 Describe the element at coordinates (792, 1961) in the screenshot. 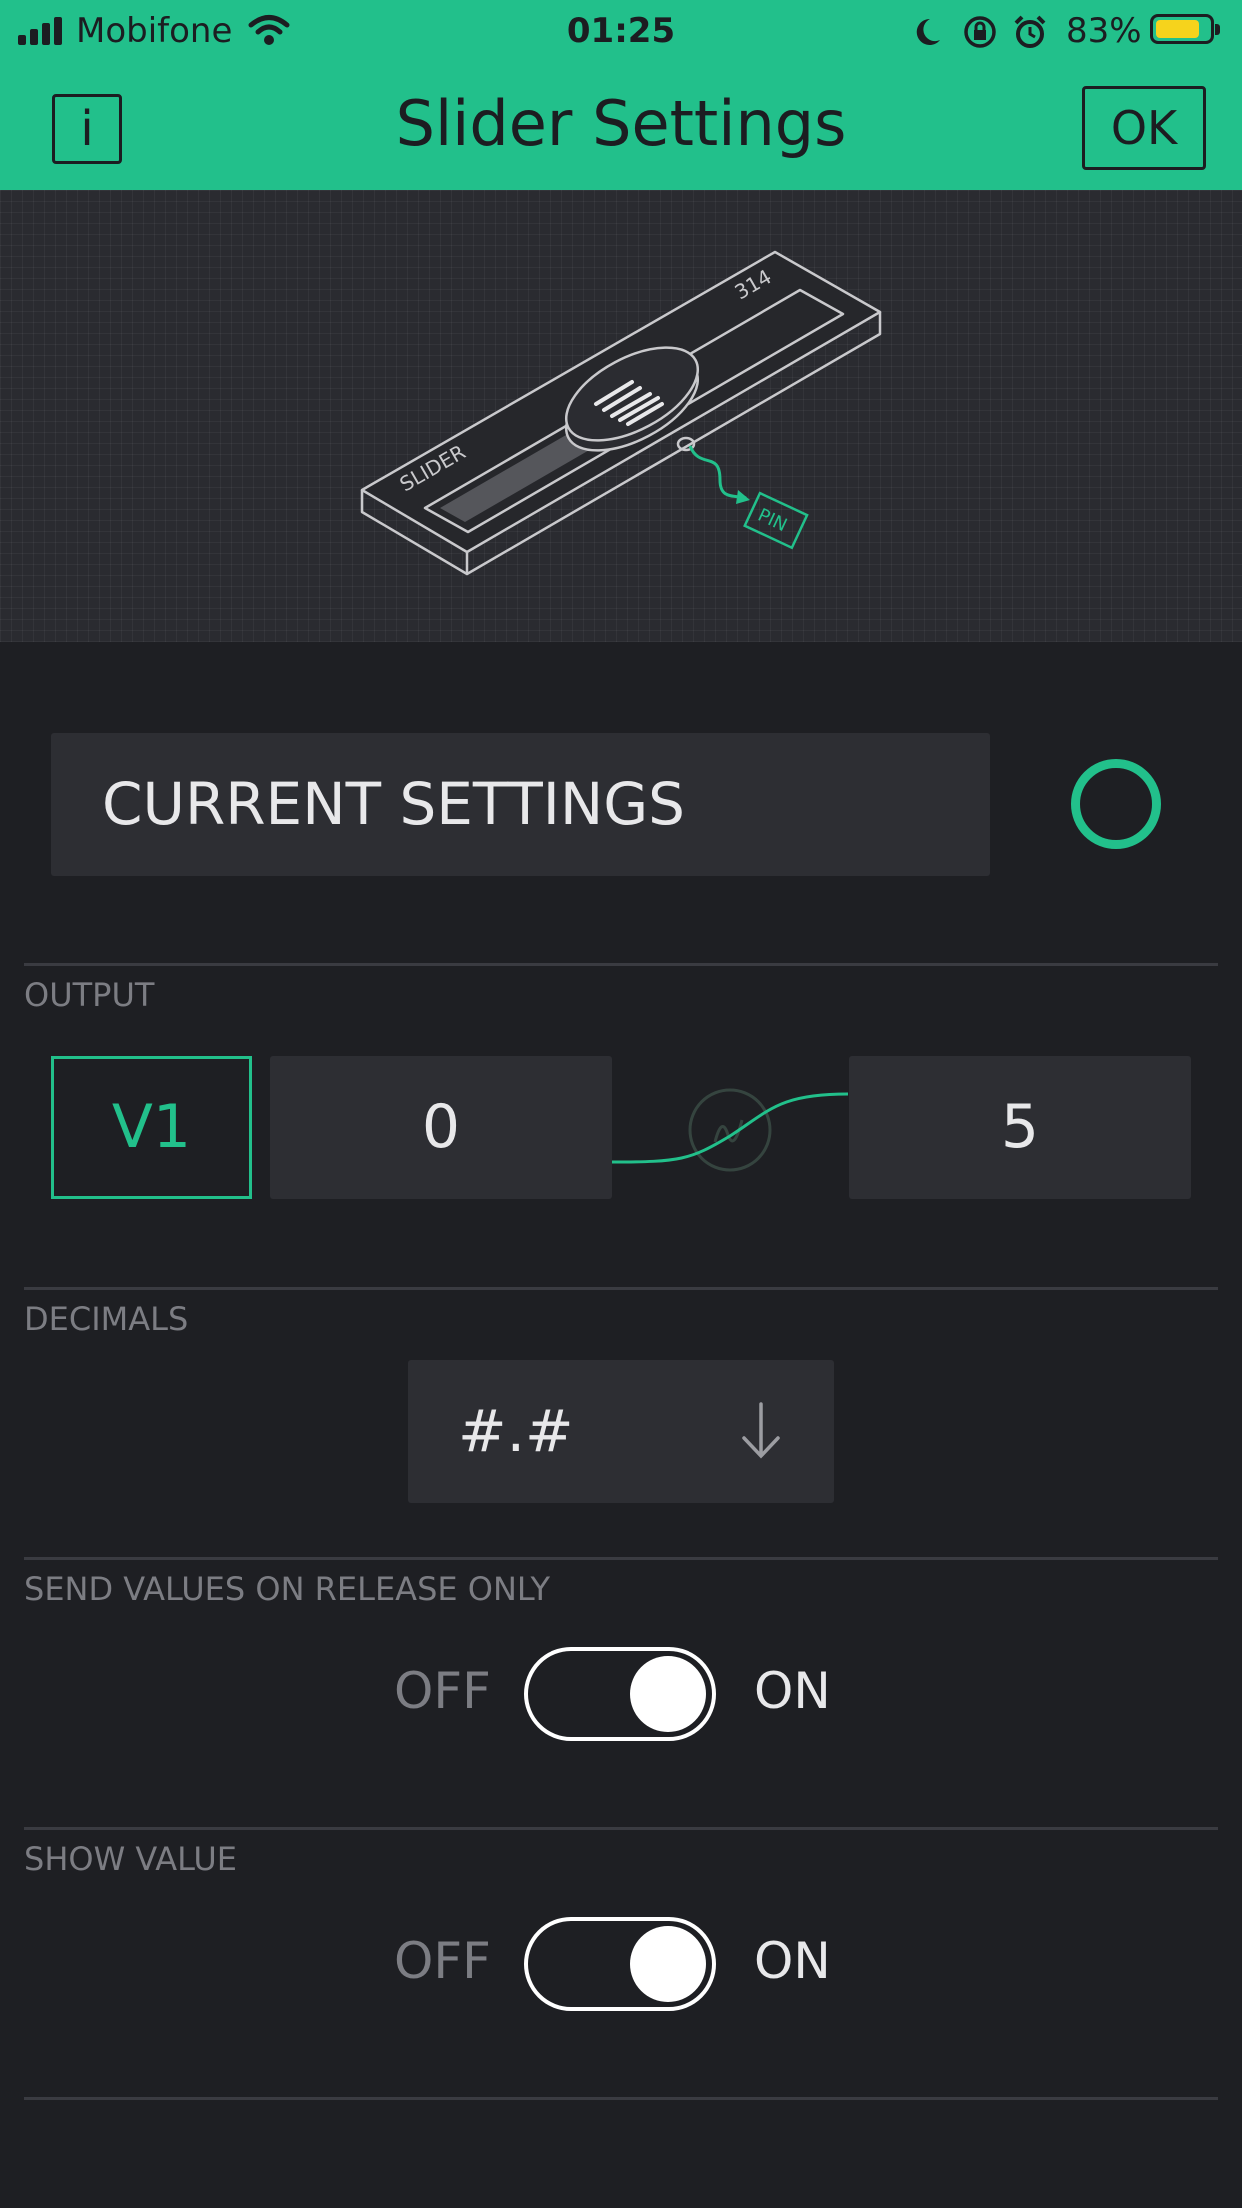

I see `show-value-on-label: ON` at that location.